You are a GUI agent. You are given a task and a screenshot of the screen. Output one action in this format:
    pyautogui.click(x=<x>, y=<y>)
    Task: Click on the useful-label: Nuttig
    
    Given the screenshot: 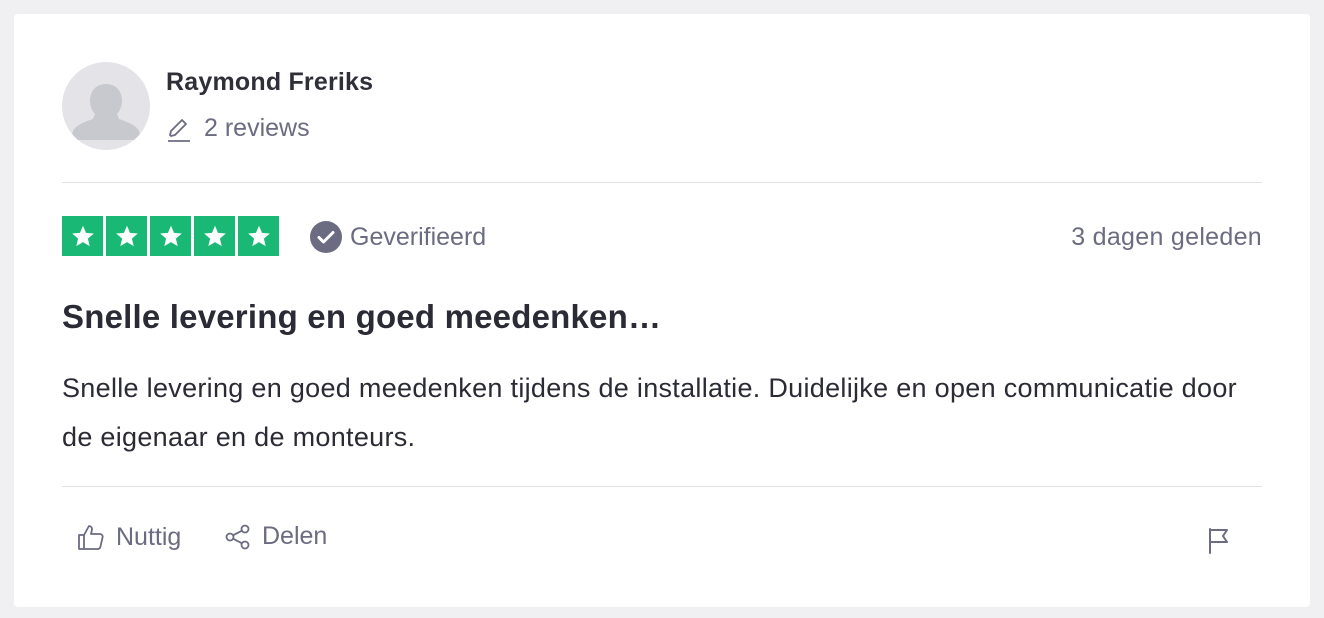 What is the action you would take?
    pyautogui.click(x=149, y=536)
    